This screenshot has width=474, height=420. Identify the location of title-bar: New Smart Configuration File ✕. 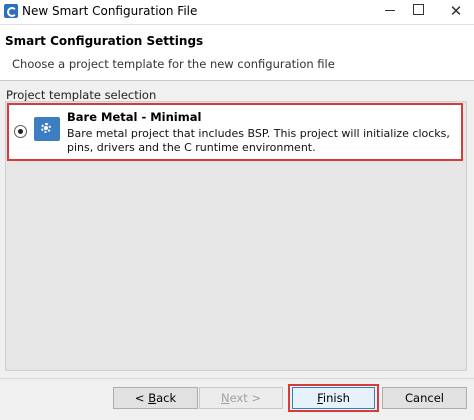
(237, 12).